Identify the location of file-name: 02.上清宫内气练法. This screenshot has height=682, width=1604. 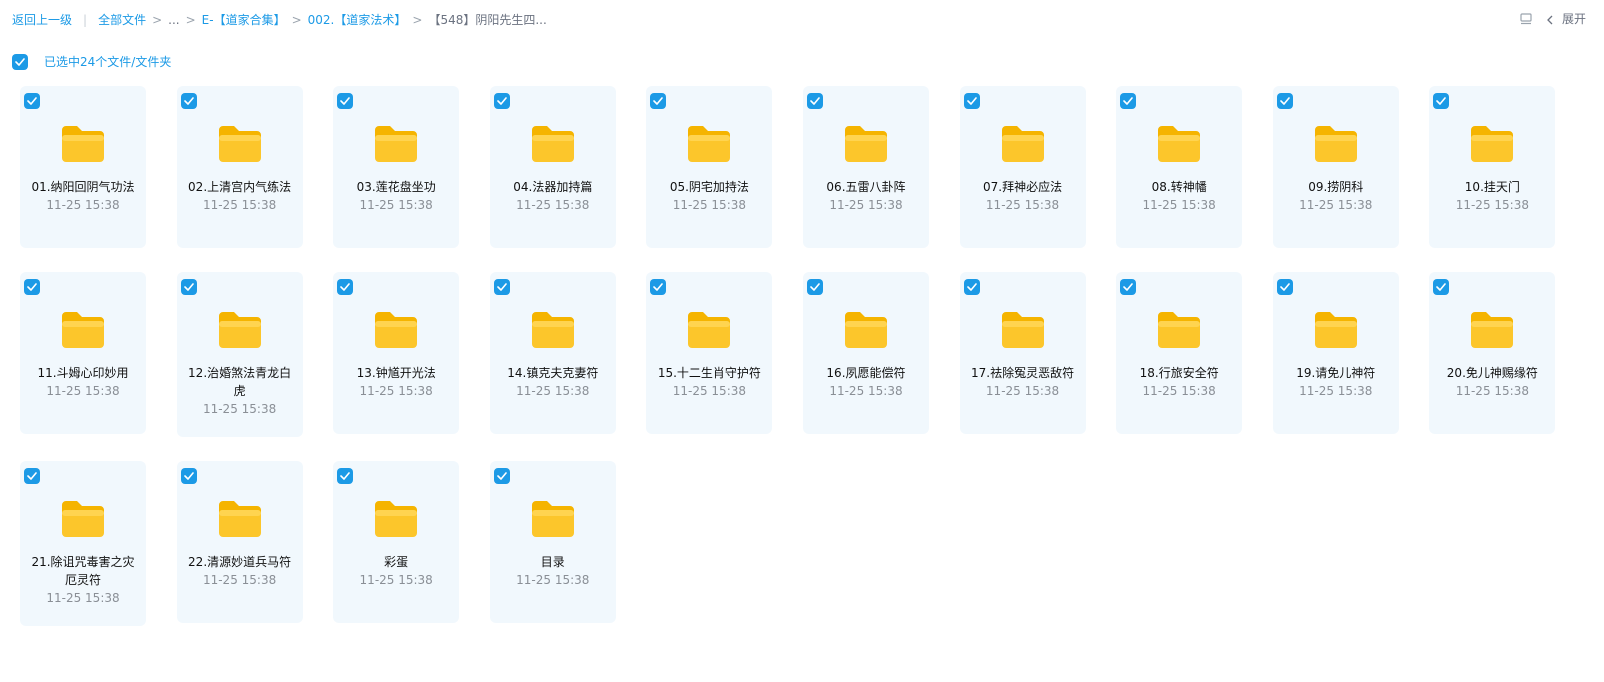
(240, 187).